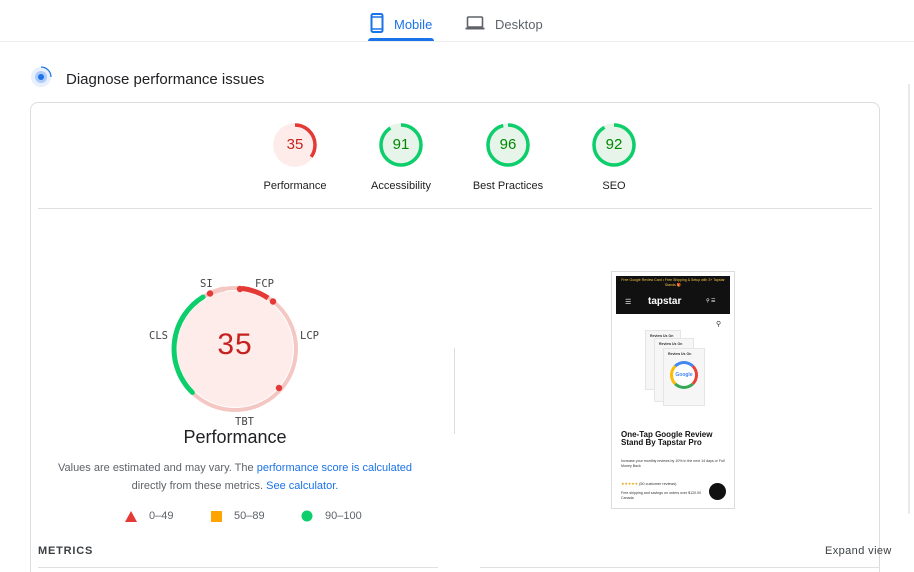 Image resolution: width=914 pixels, height=572 pixels. What do you see at coordinates (413, 24) in the screenshot?
I see `tab-mobile-label: Mobile` at bounding box center [413, 24].